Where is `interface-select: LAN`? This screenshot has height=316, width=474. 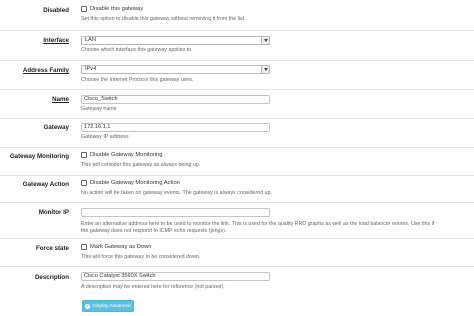
interface-select: LAN is located at coordinates (175, 40).